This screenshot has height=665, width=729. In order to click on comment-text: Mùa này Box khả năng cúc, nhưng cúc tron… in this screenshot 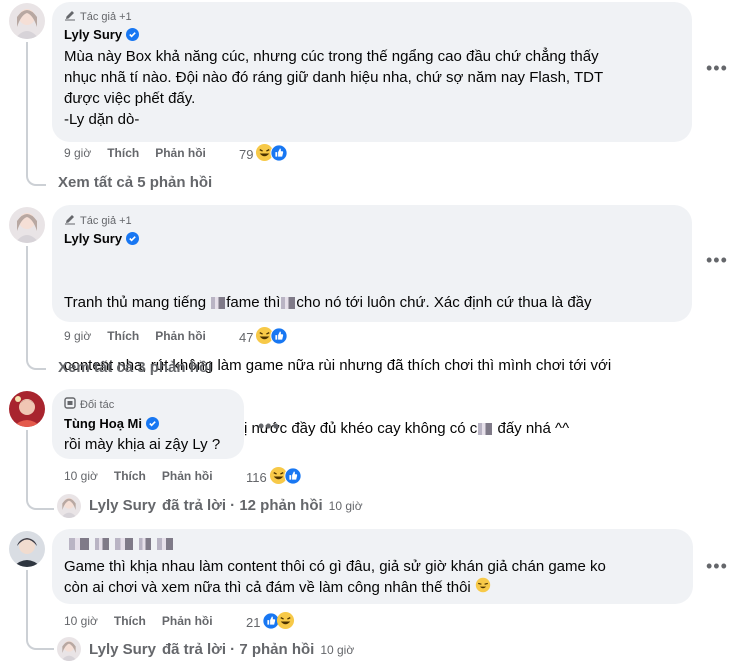, I will do `click(334, 88)`.